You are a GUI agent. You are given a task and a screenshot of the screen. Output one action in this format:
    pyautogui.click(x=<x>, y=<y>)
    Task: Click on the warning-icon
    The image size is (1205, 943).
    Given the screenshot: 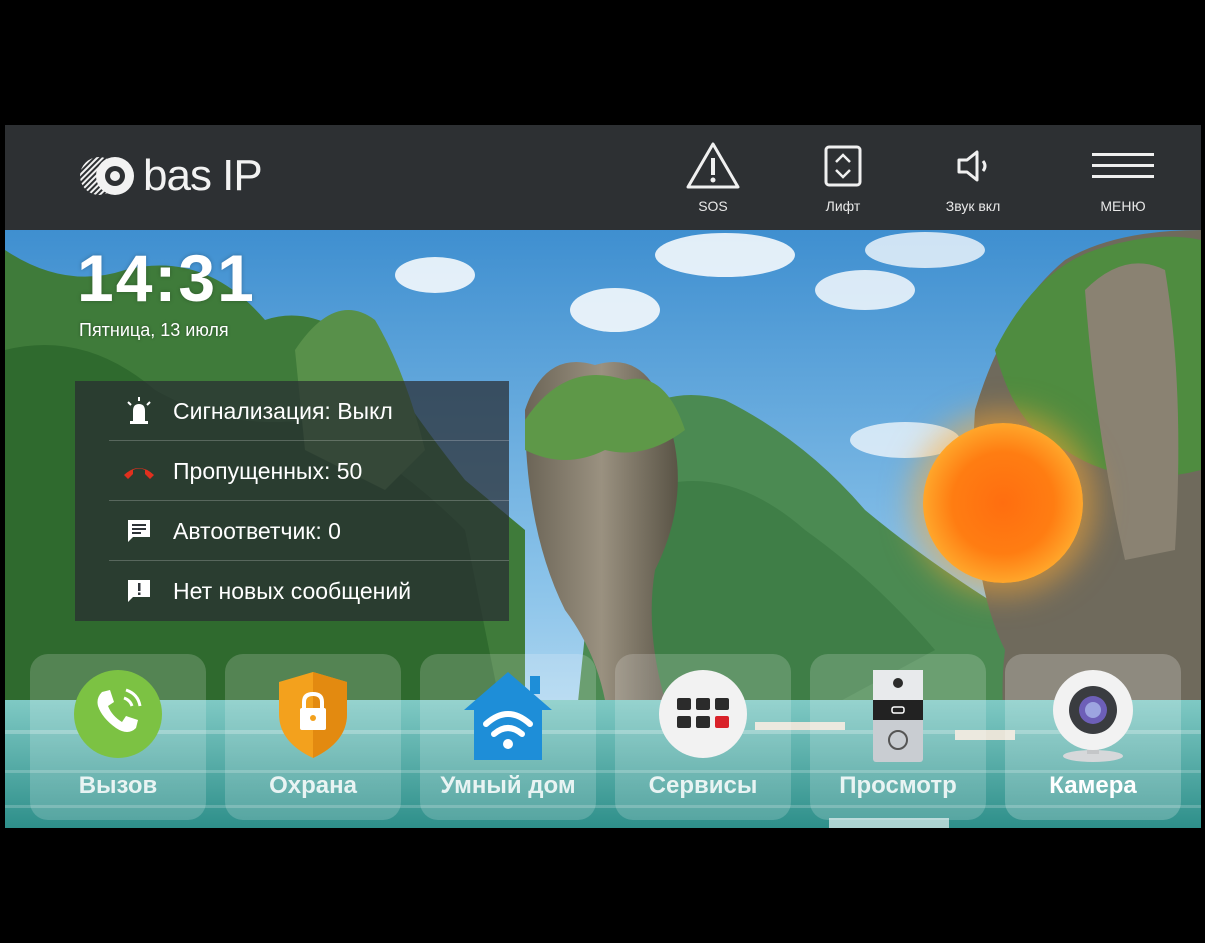 What is the action you would take?
    pyautogui.click(x=713, y=165)
    